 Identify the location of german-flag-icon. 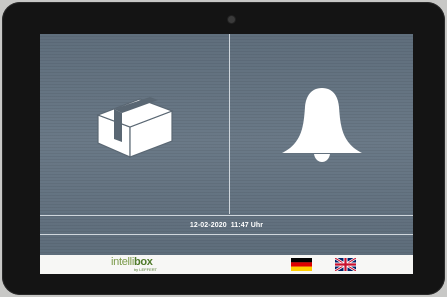
(301, 264).